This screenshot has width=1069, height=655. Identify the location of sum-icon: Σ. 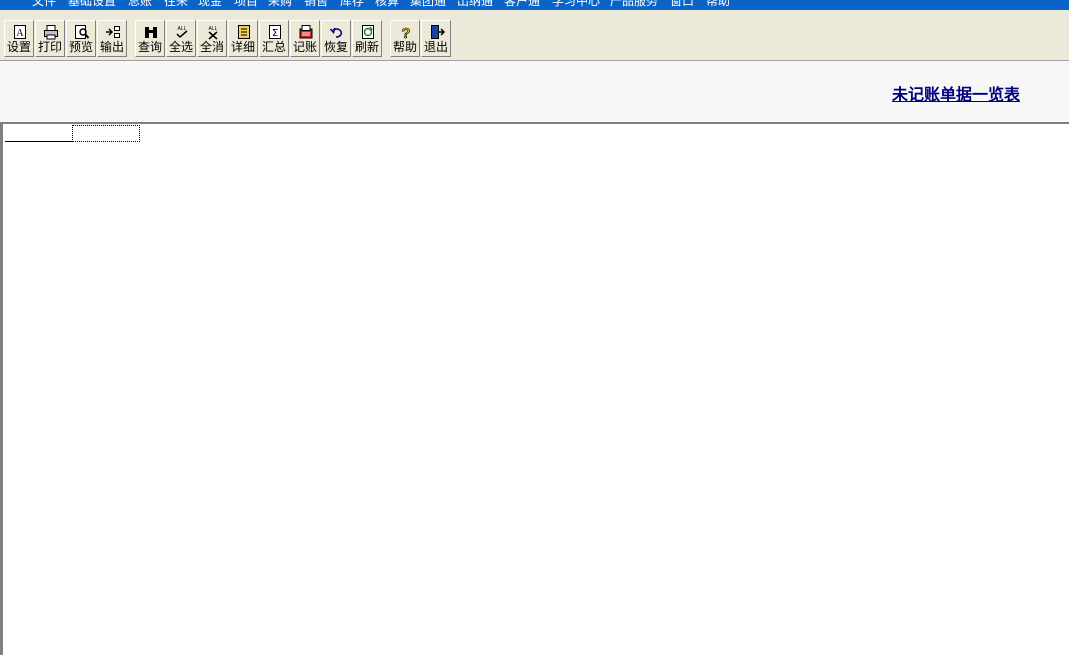
(275, 32).